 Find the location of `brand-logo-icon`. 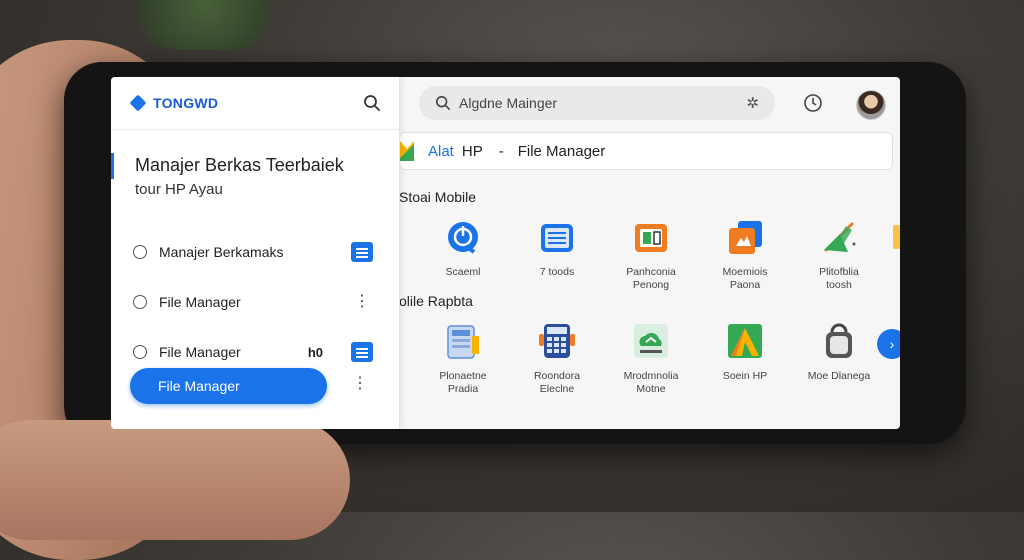

brand-logo-icon is located at coordinates (138, 103).